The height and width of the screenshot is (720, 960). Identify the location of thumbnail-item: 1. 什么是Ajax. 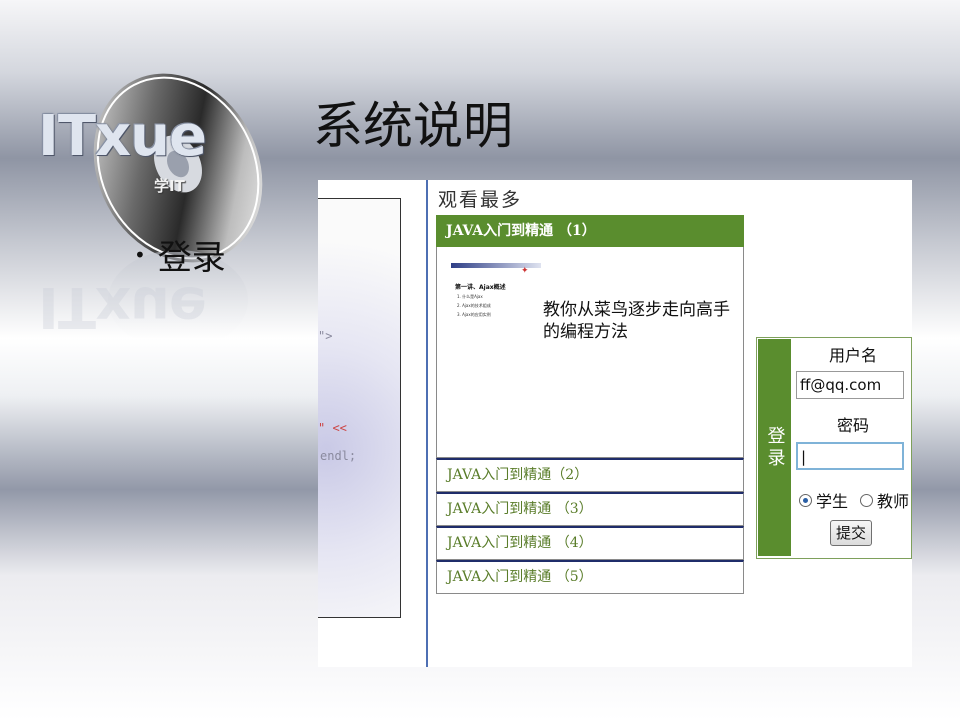
(470, 296).